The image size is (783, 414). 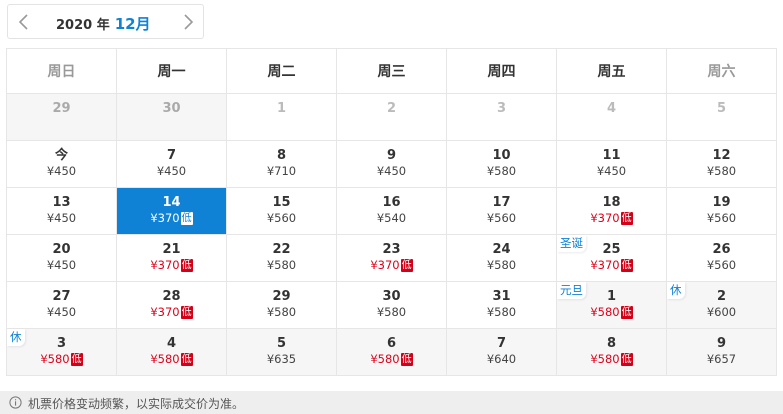 I want to click on day-price: ¥540, so click(x=391, y=218).